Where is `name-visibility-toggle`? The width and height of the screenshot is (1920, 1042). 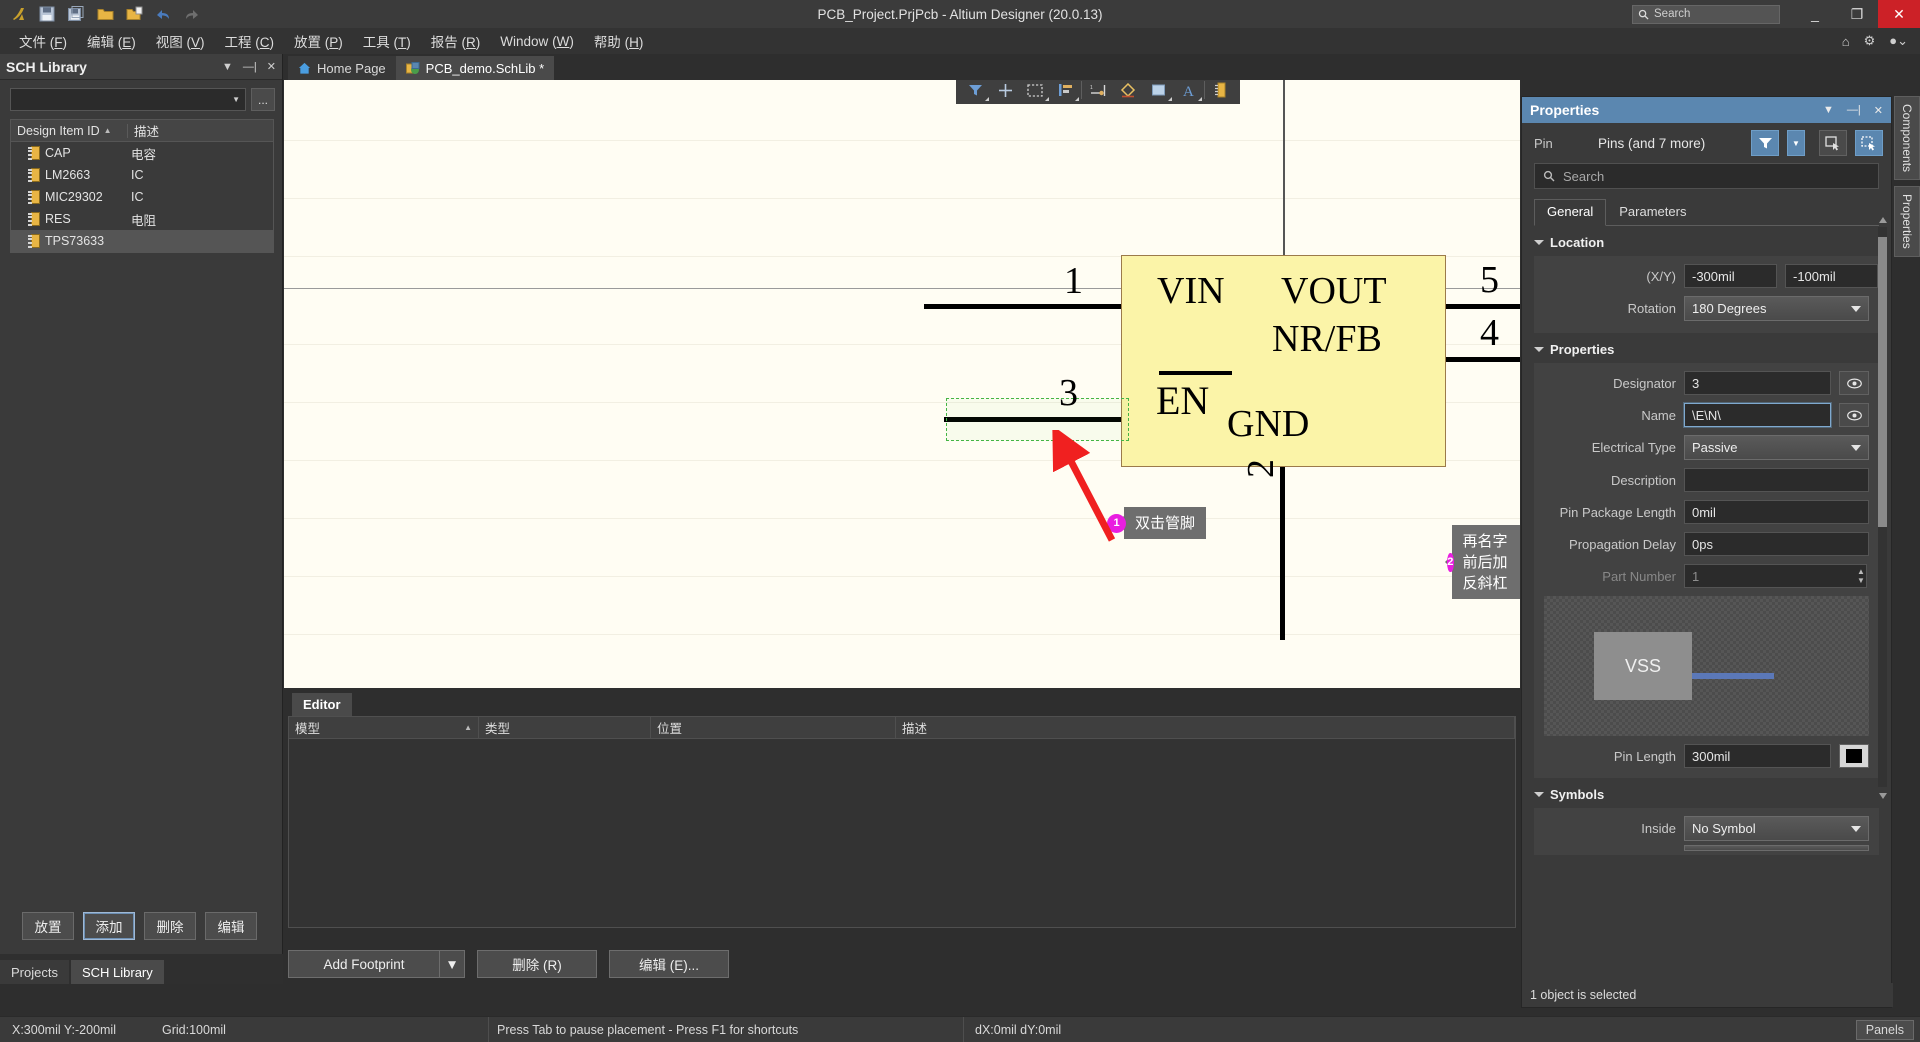
name-visibility-toggle is located at coordinates (1854, 415).